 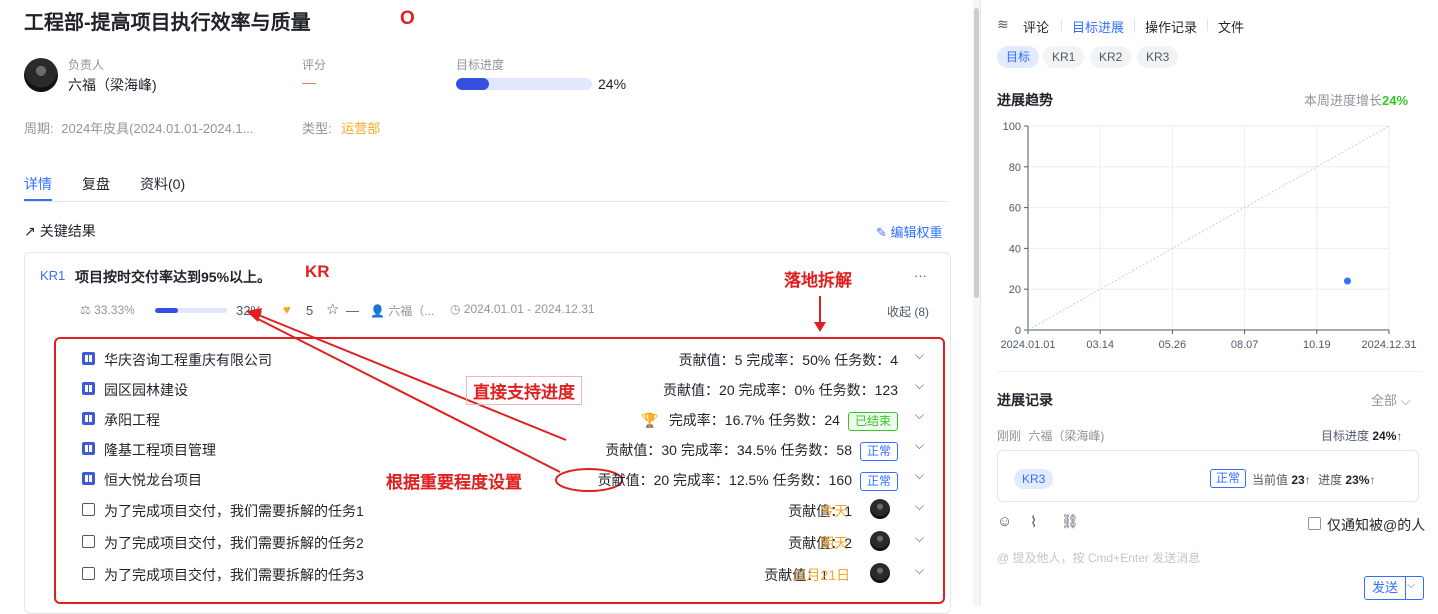 What do you see at coordinates (751, 450) in the screenshot?
I see `list-item-meta-wrap: 贡献值：30 完成率：34.5% 任务数：58 正常` at bounding box center [751, 450].